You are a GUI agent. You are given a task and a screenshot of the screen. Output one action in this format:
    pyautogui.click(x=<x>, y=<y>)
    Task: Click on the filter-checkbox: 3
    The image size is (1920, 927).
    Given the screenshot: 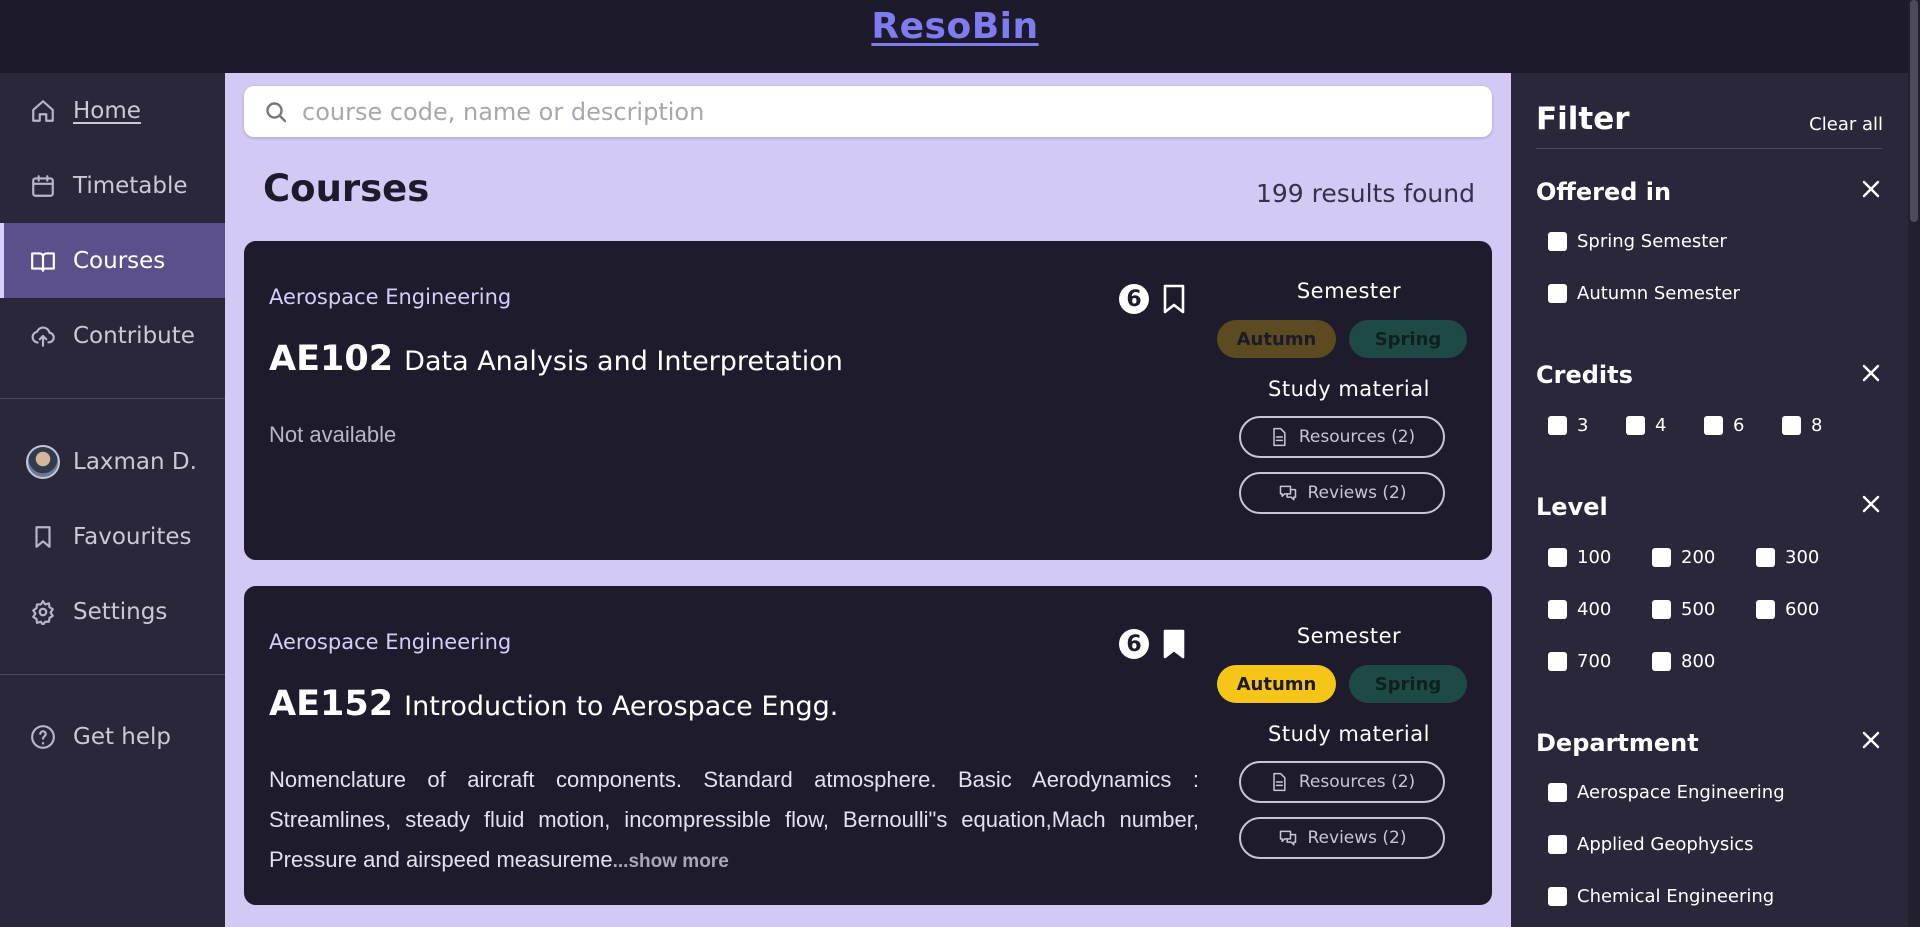 What is the action you would take?
    pyautogui.click(x=1568, y=425)
    